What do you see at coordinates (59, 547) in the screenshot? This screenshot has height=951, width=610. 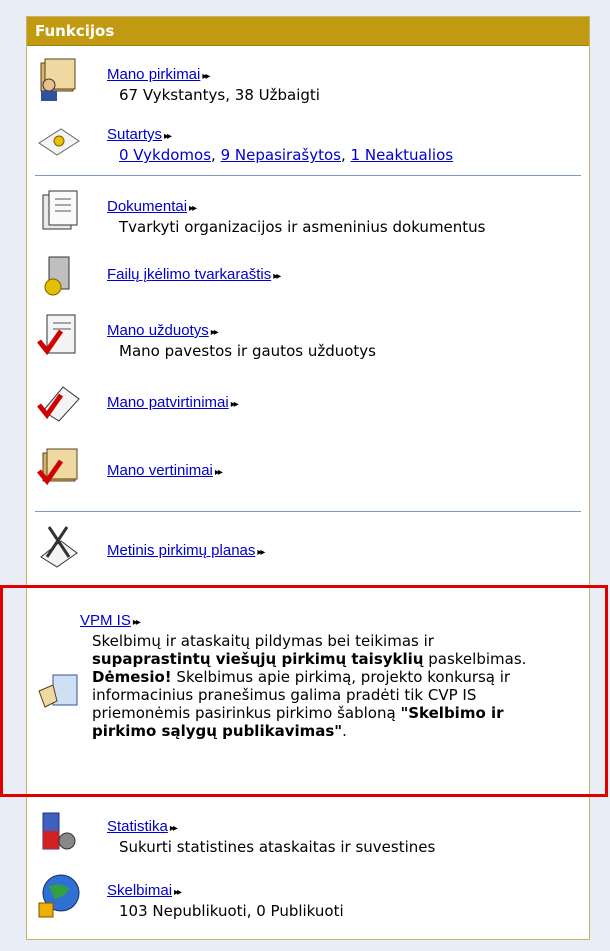 I see `plan-tools-icon` at bounding box center [59, 547].